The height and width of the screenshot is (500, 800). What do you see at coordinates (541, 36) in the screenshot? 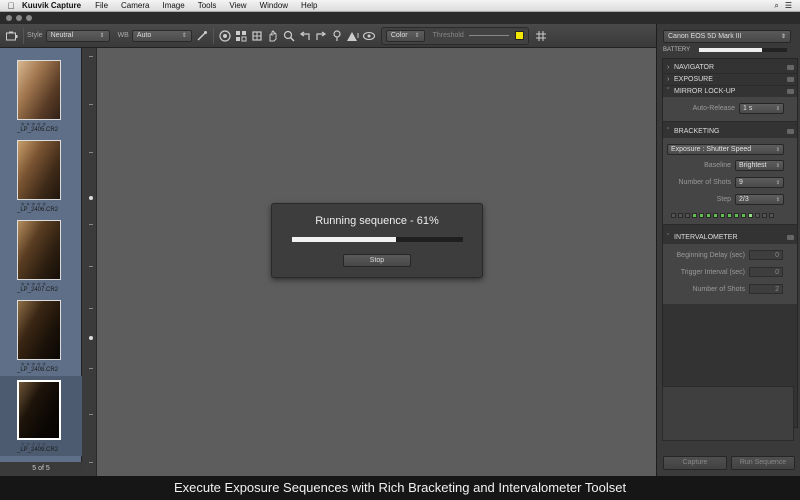
I see `grid-overlay-icon` at bounding box center [541, 36].